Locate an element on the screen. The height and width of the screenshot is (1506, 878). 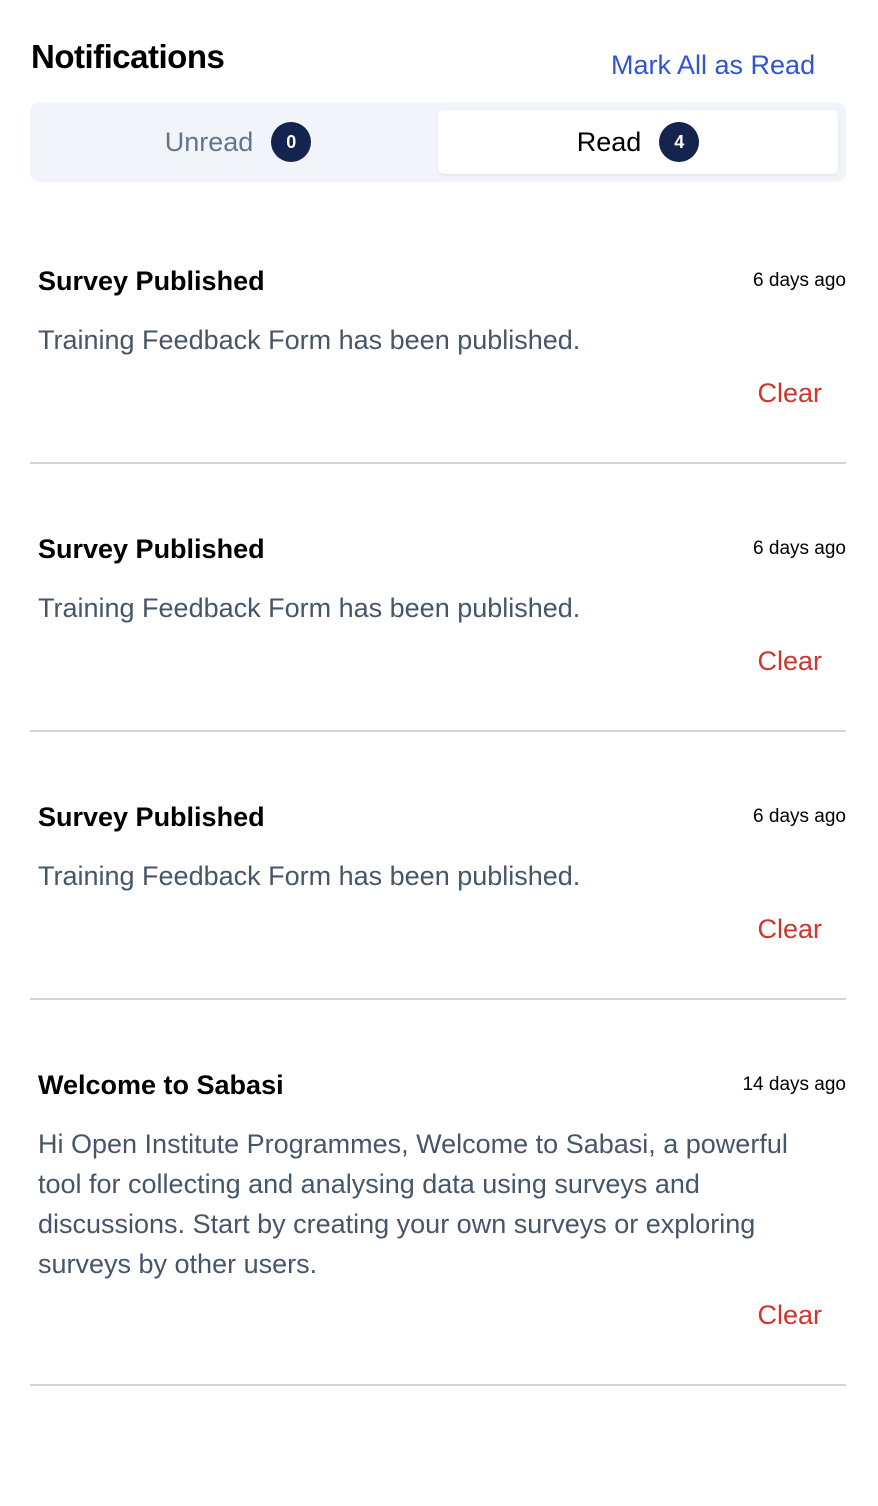
notification-tabs: Unread 0 Read 4 is located at coordinates (438, 142).